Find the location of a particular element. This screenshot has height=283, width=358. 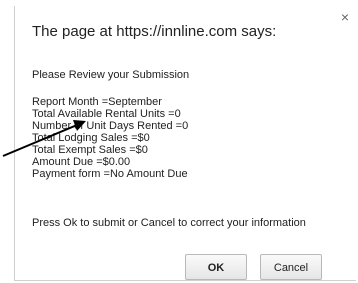

arrow-icon is located at coordinates (44, 138).